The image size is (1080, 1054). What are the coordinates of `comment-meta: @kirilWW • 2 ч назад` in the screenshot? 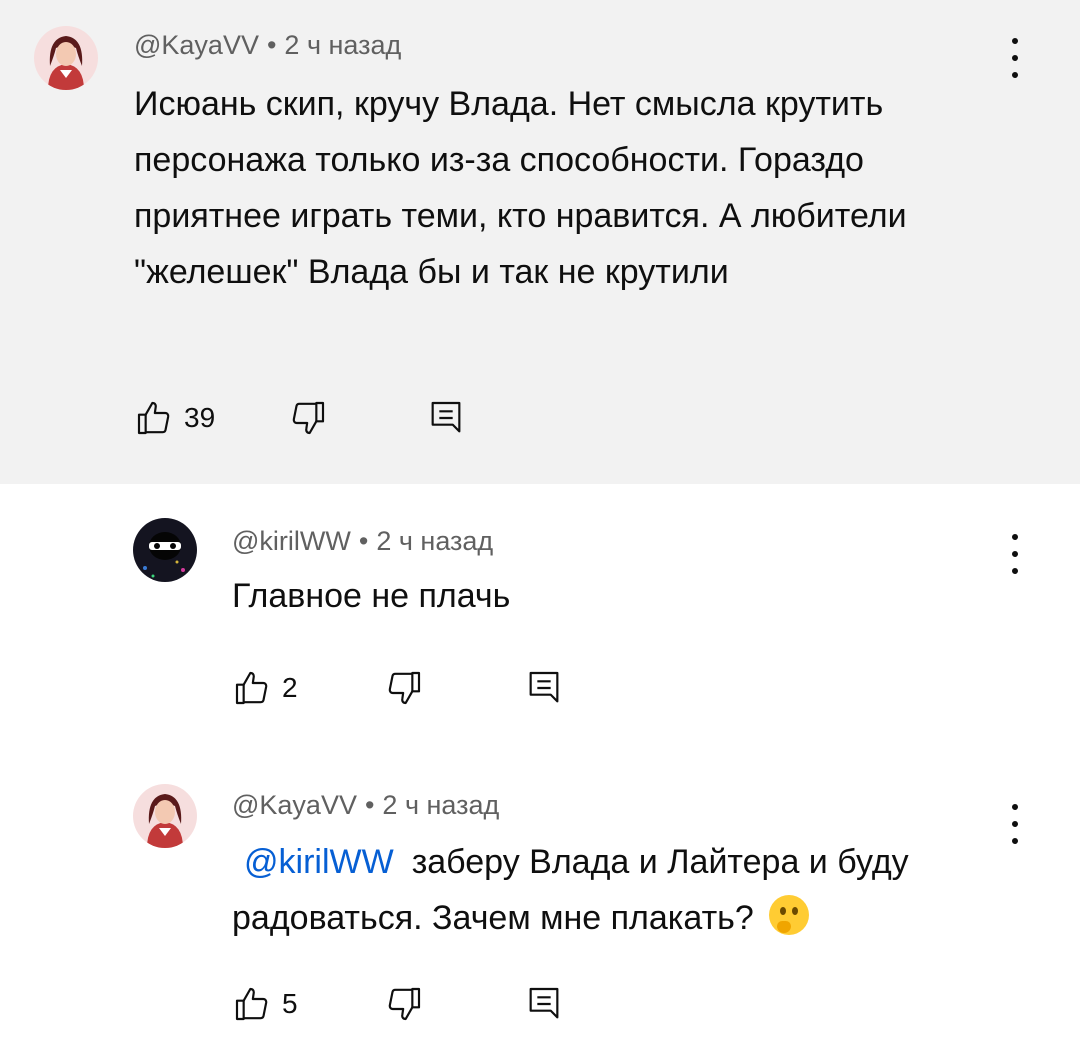 It's located at (362, 541).